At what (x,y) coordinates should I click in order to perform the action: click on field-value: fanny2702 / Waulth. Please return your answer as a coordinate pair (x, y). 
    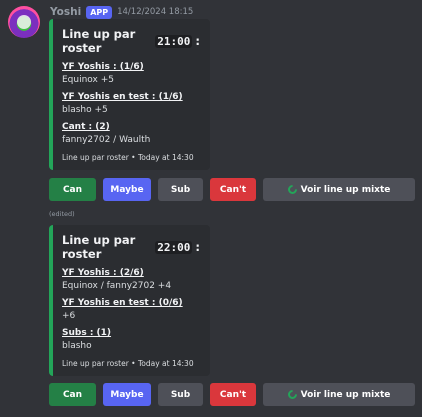
    Looking at the image, I should click on (106, 140).